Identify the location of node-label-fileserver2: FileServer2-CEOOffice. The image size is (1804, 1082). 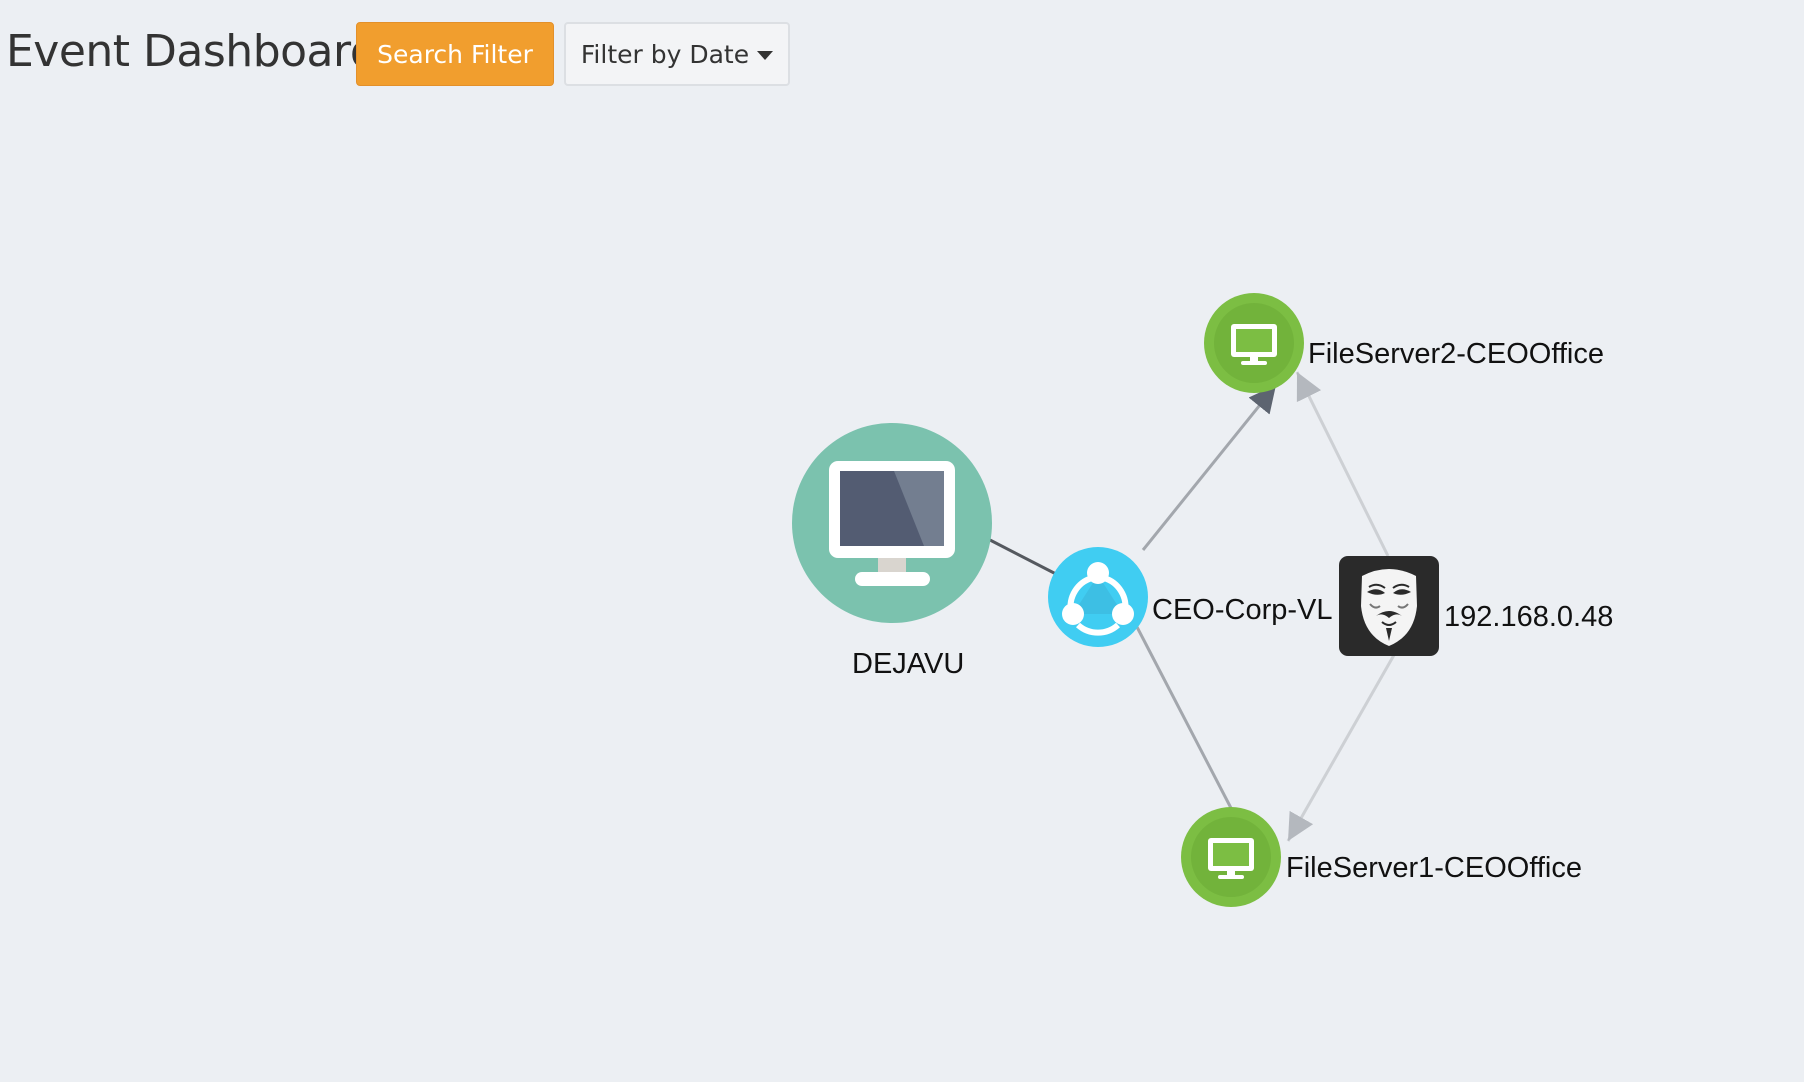
(1456, 354).